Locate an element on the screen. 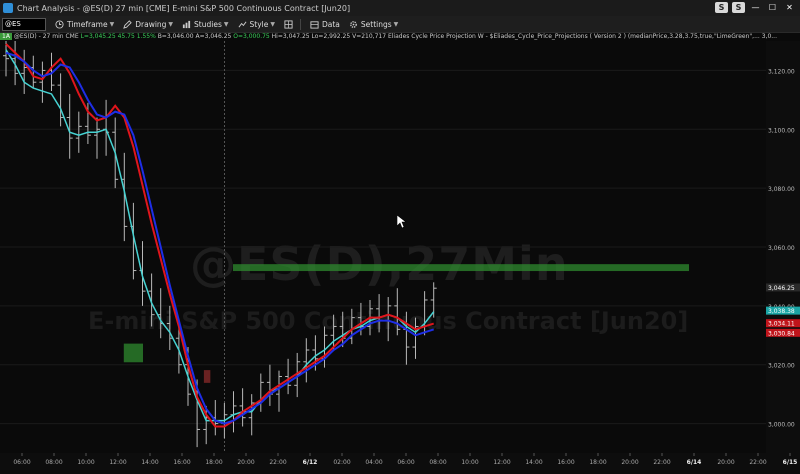 The height and width of the screenshot is (474, 800). drawing-menu: Drawing ▼ is located at coordinates (147, 24).